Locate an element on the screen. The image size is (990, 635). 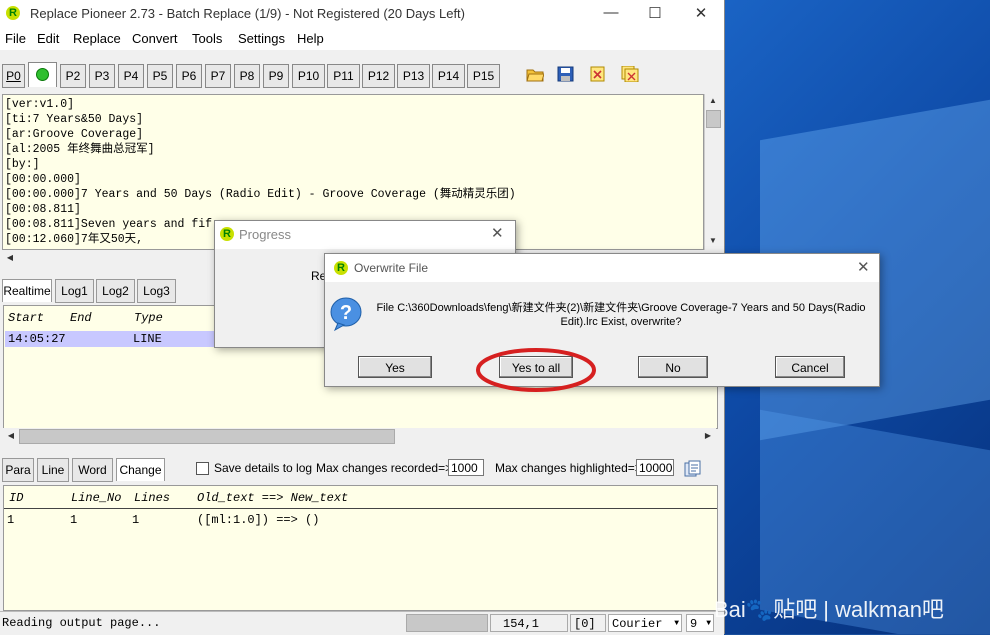
tab-p4: P4 is located at coordinates (131, 76).